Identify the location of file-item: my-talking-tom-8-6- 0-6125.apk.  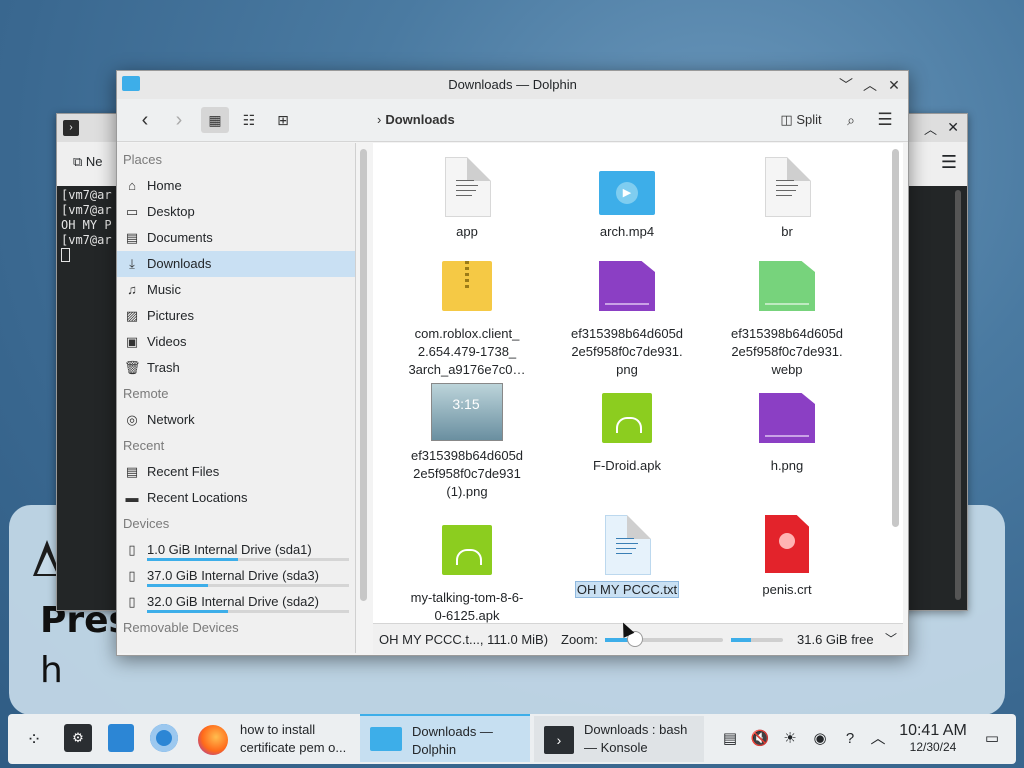
(467, 573).